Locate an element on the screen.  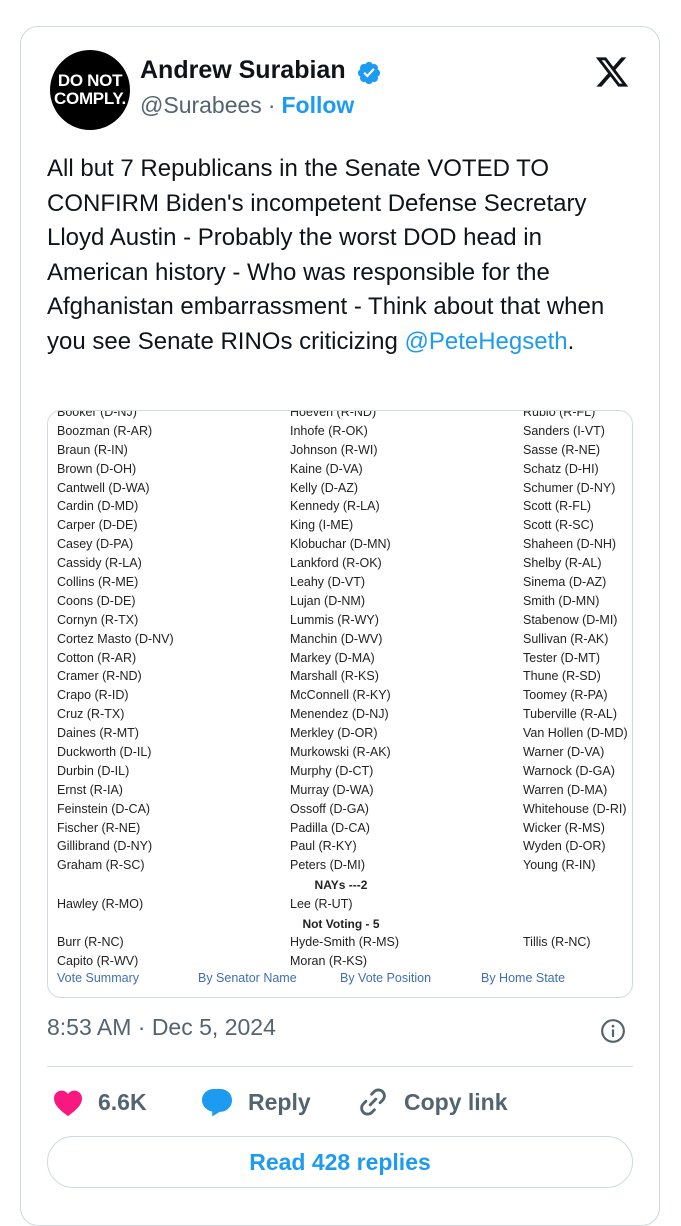
heart-icon is located at coordinates (68, 1103).